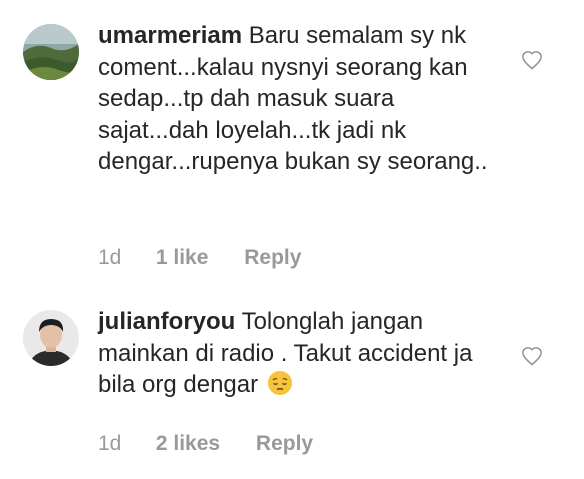  I want to click on comment-likes: 2 likes, so click(188, 444).